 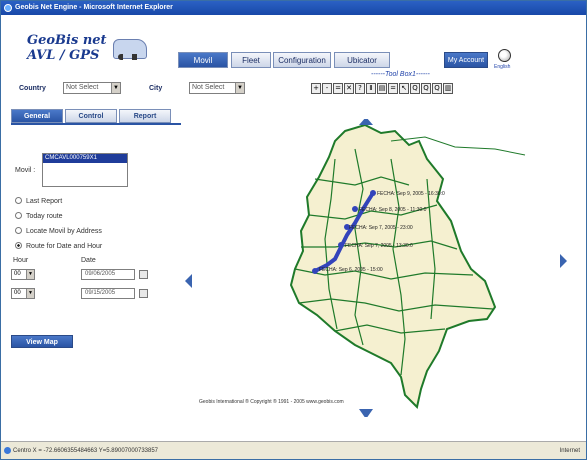 I want to click on map-route-label: FECHA: Sep 8, 2005 - 11:30:0, so click(x=393, y=210).